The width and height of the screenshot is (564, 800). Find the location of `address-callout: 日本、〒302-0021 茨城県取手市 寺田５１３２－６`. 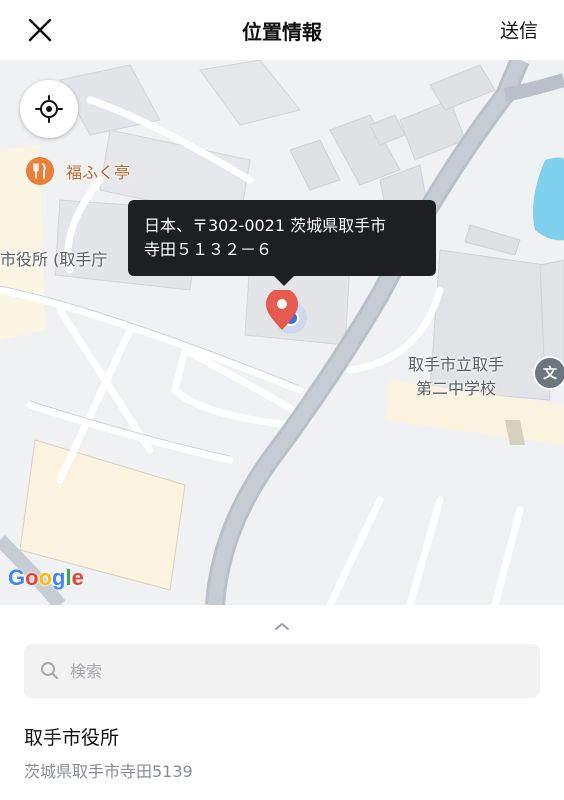

address-callout: 日本、〒302-0021 茨城県取手市 寺田５１３２－６ is located at coordinates (282, 238).